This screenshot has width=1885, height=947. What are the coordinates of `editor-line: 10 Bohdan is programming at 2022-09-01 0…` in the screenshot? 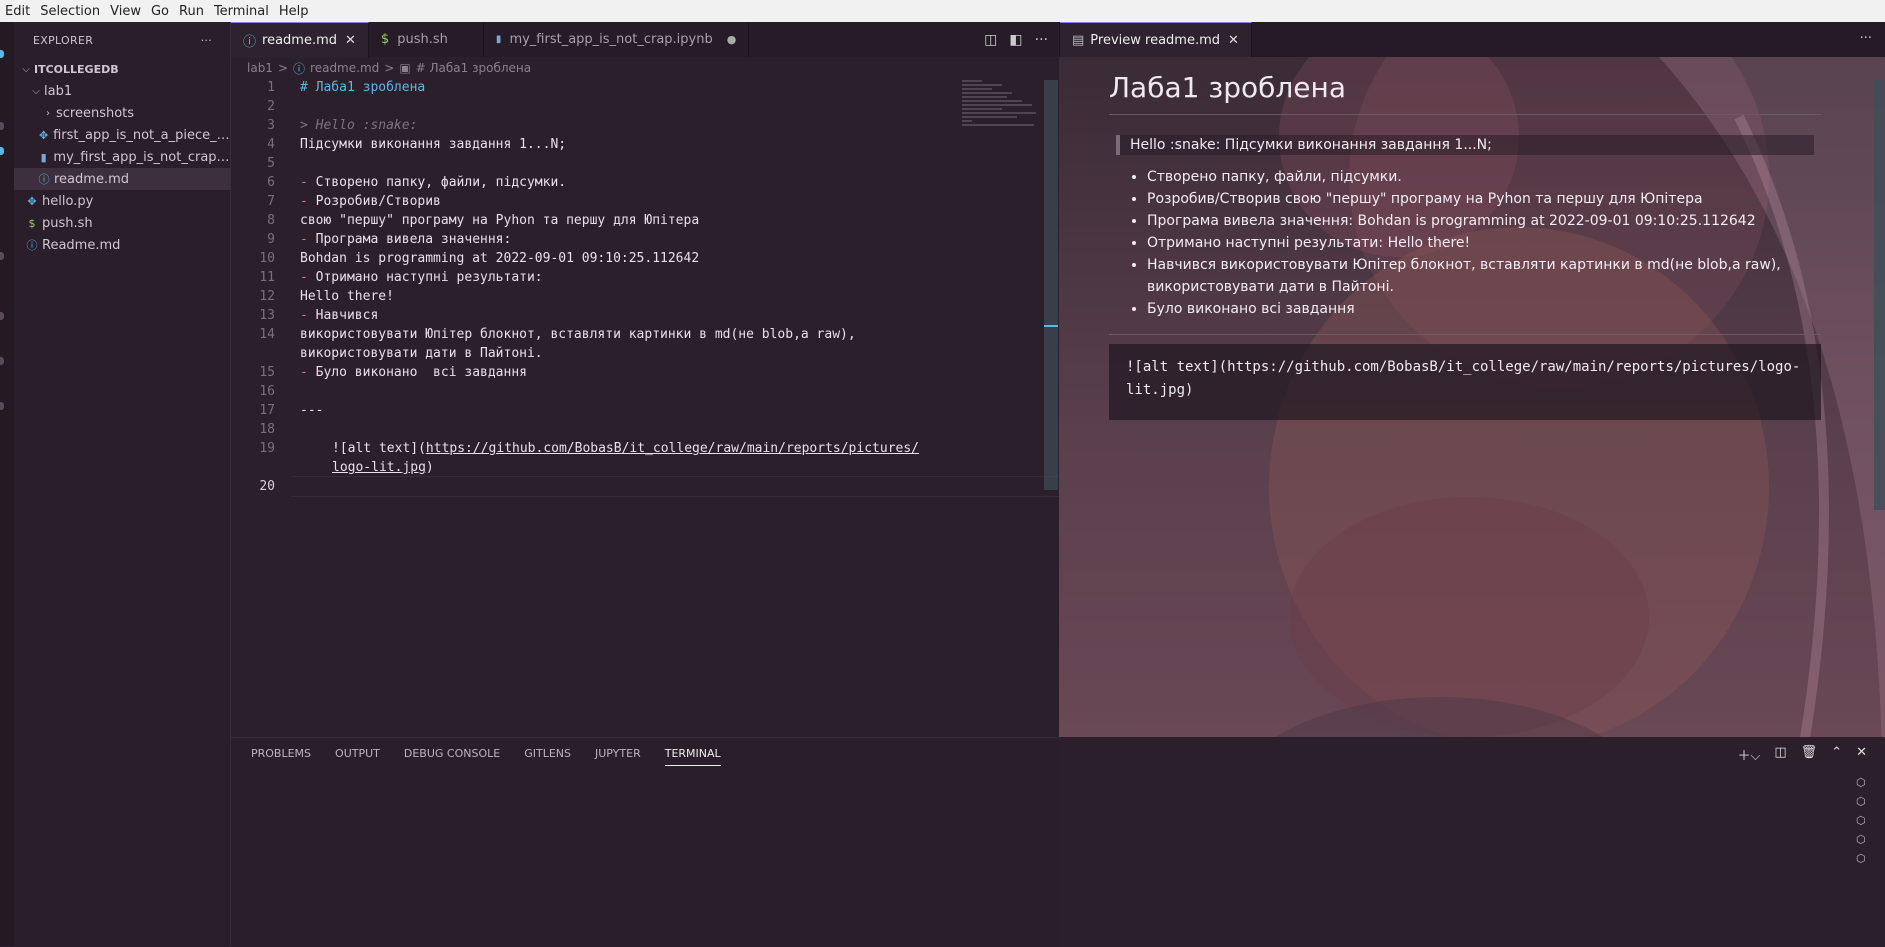 It's located at (636, 258).